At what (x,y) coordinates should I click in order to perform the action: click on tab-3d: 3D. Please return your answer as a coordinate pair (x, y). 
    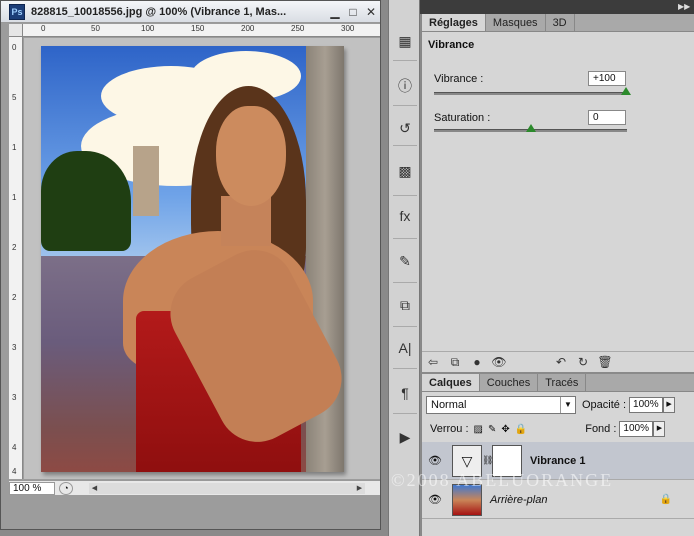
    Looking at the image, I should click on (560, 22).